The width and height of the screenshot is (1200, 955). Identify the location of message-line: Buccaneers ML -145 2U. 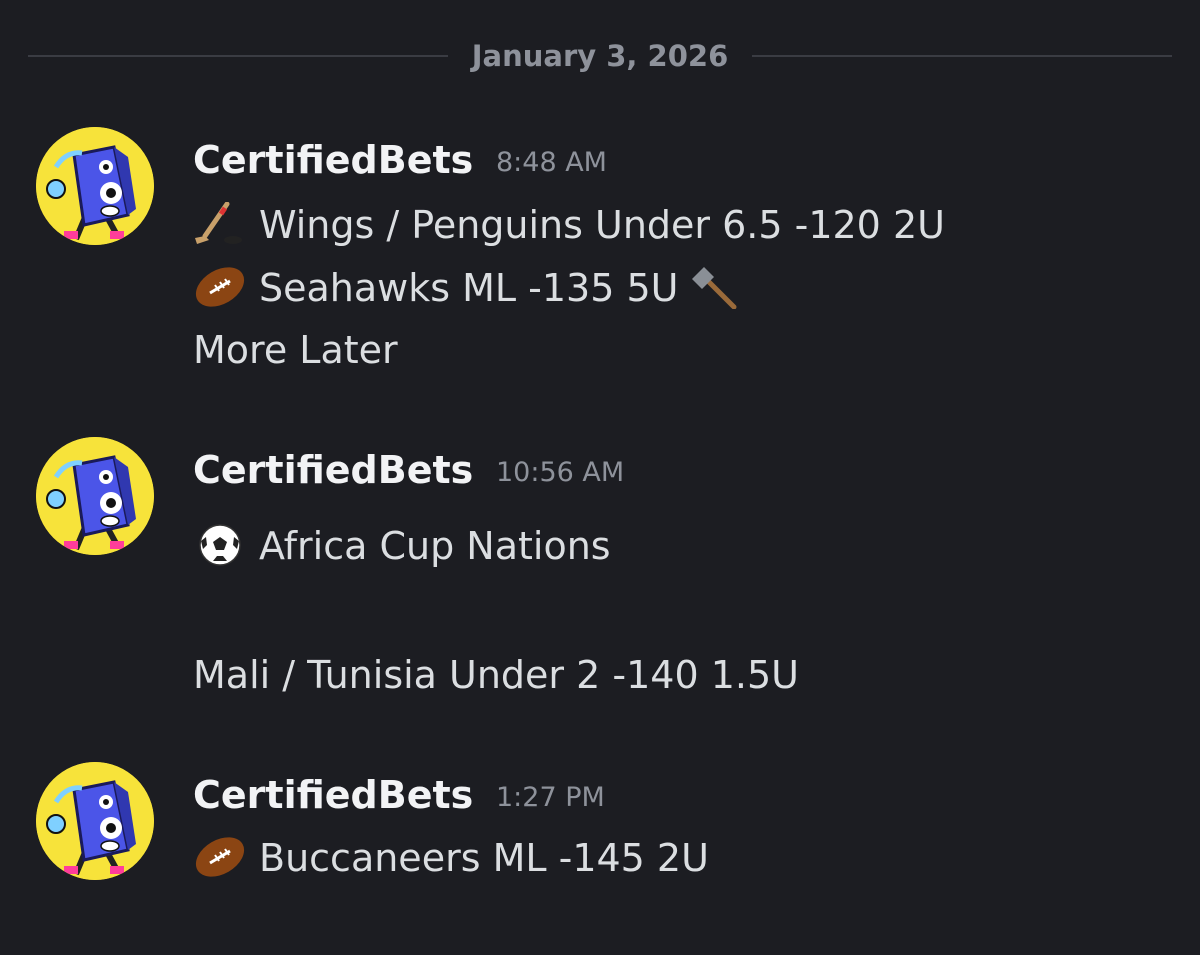
(451, 858).